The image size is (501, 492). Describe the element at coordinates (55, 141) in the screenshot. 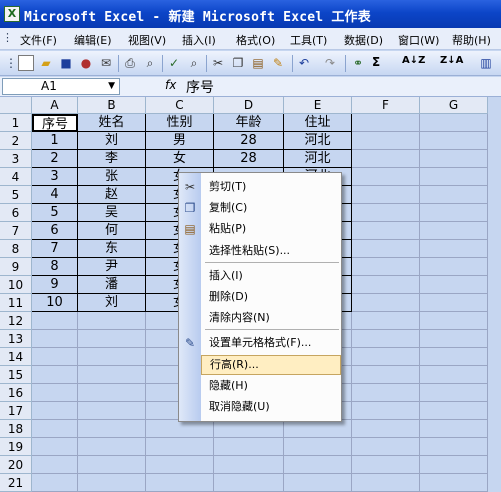

I see `cell-a2: 1` at that location.